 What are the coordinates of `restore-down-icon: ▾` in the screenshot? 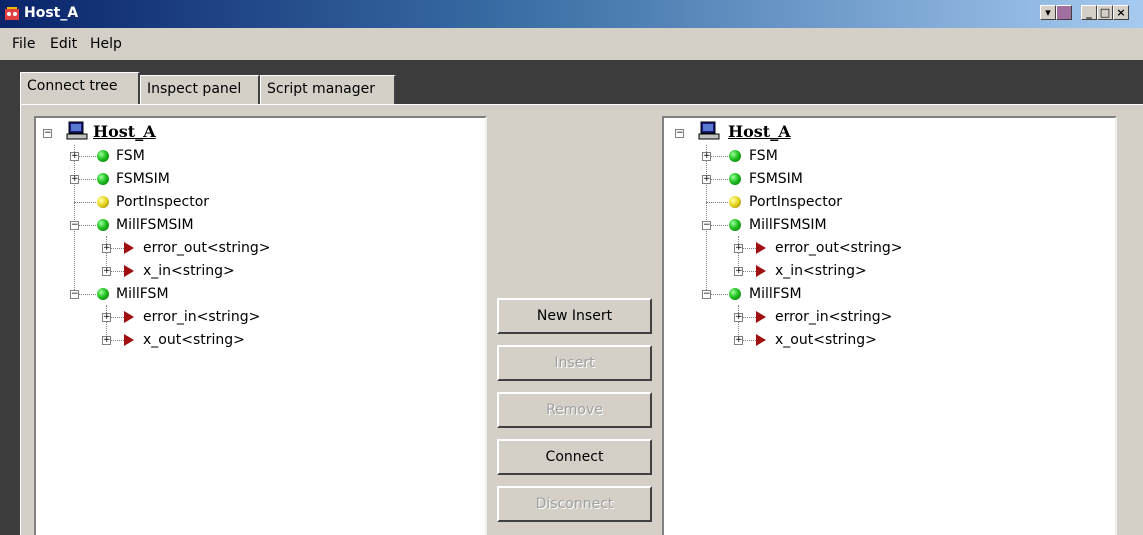 It's located at (1048, 12).